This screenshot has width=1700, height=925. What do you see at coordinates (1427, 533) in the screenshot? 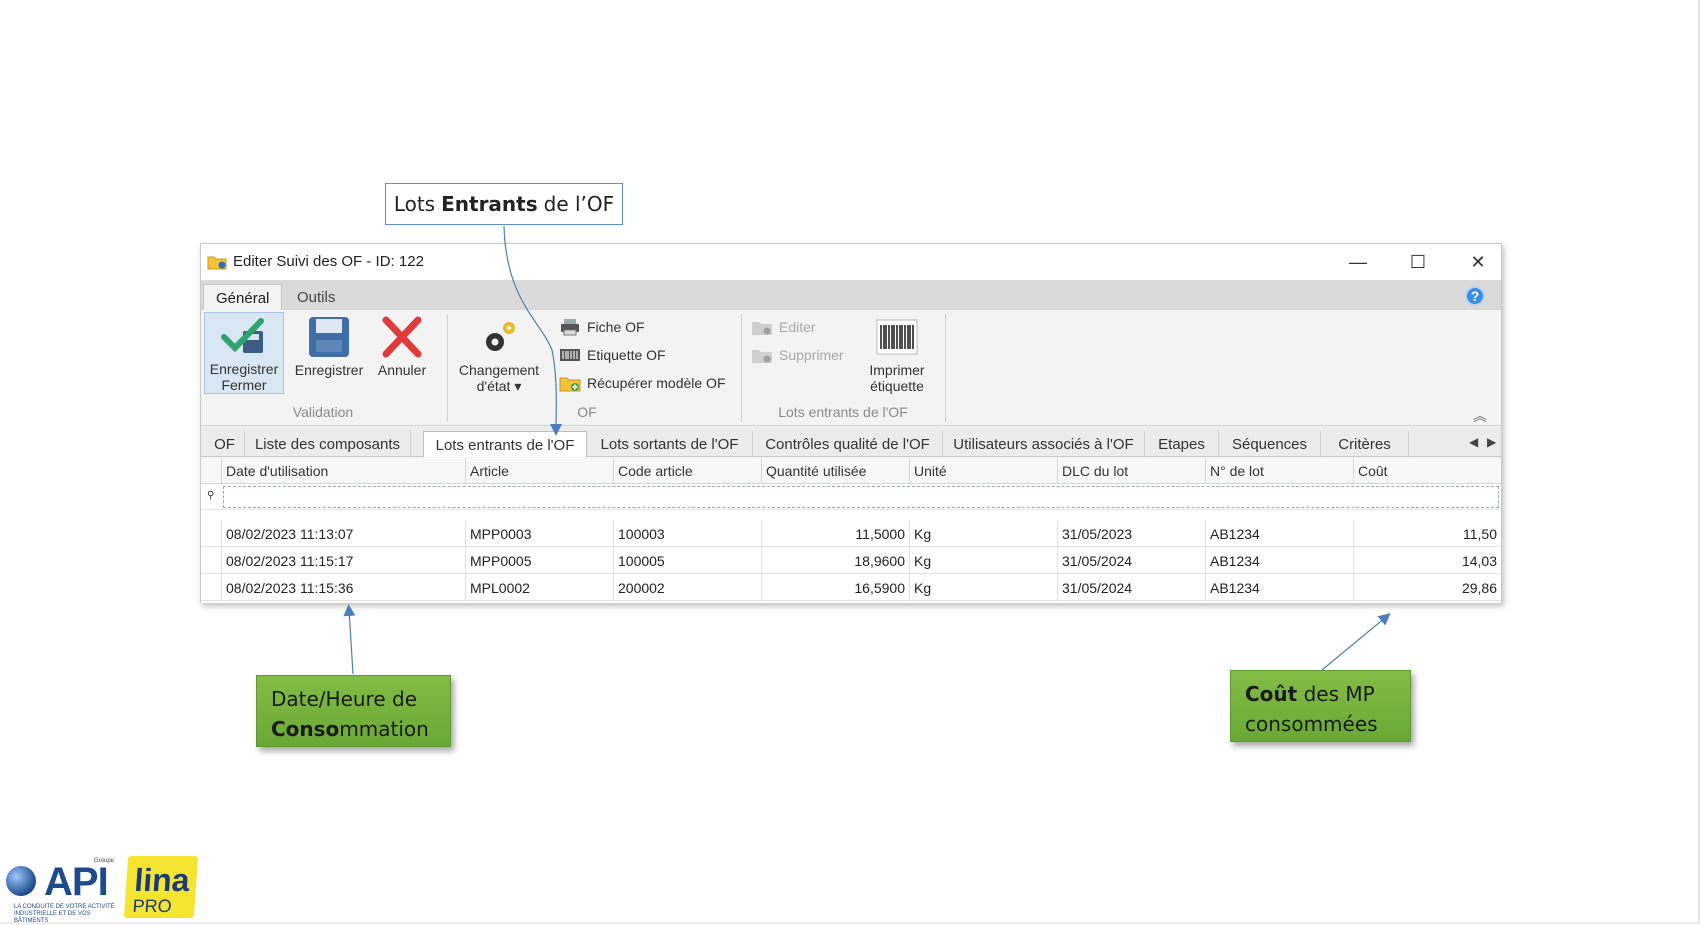
I see `cell-cout: 11,50` at bounding box center [1427, 533].